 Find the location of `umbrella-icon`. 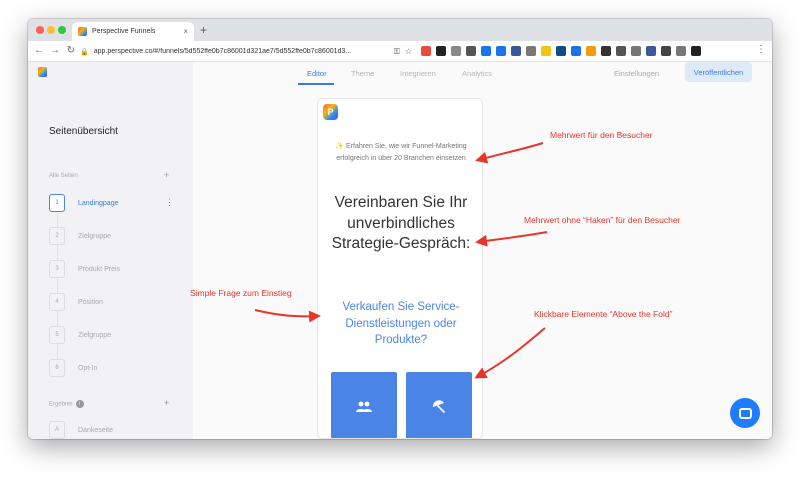

umbrella-icon is located at coordinates (438, 406).